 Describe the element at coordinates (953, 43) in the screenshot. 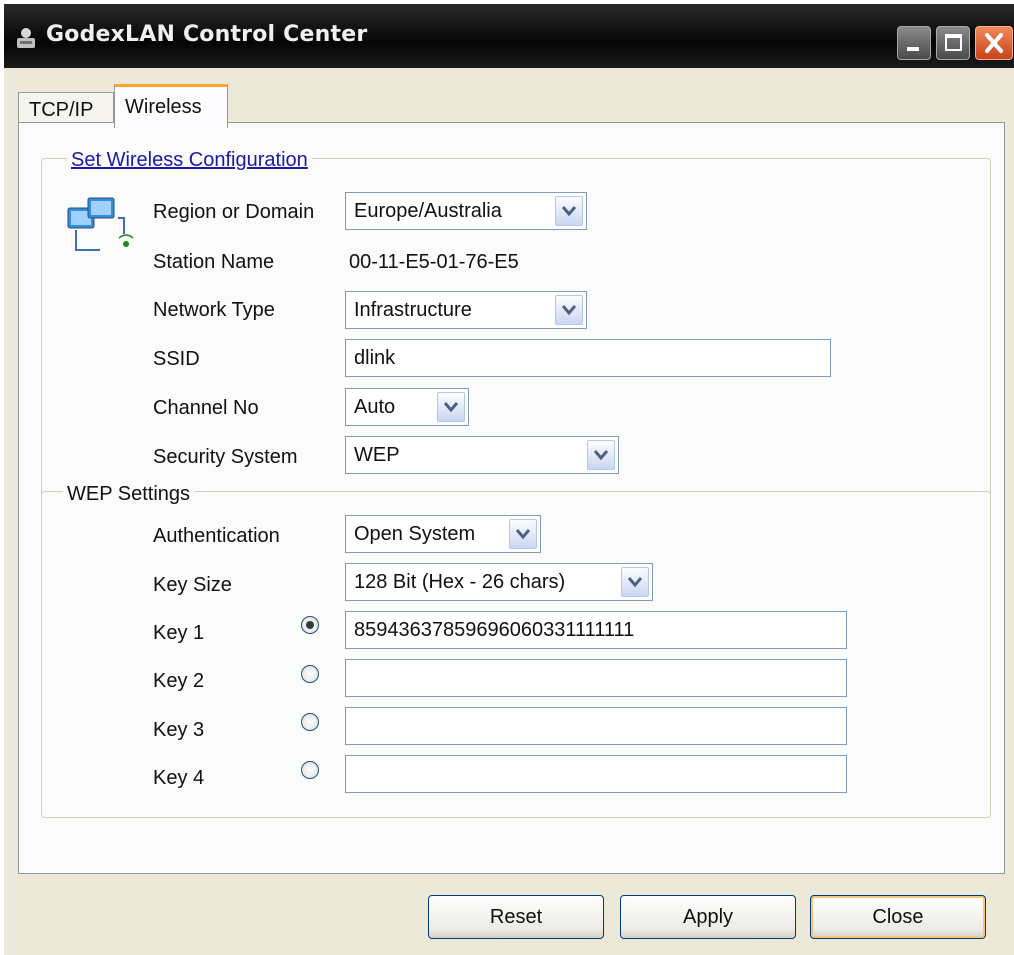

I see `maximize-button` at that location.